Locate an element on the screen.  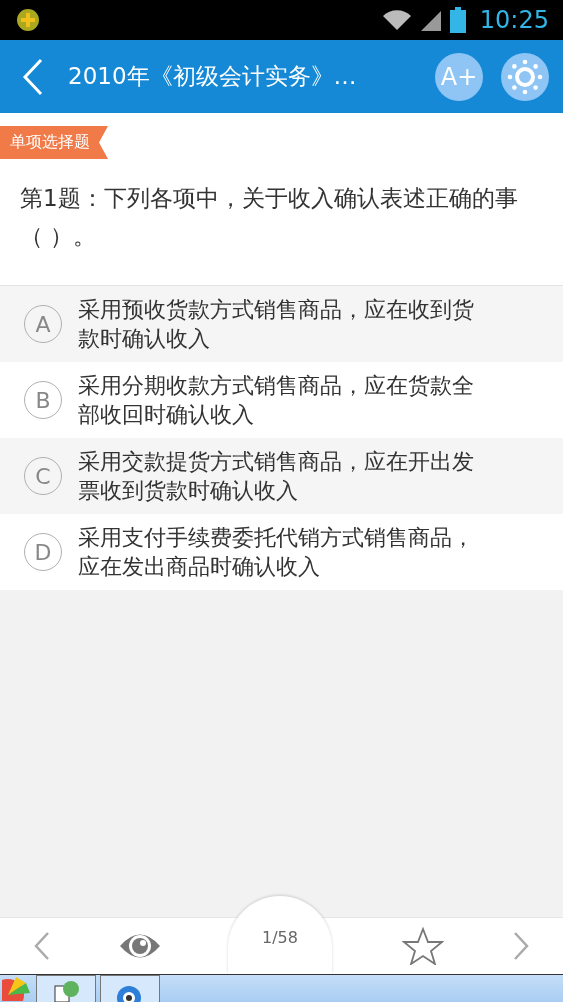
star-icon is located at coordinates (423, 946).